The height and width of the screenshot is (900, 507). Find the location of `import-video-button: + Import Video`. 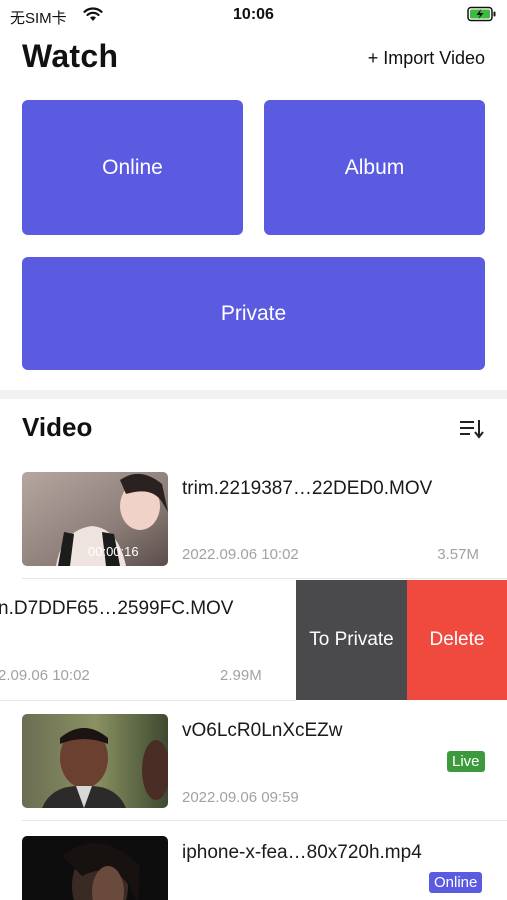

import-video-button: + Import Video is located at coordinates (426, 58).